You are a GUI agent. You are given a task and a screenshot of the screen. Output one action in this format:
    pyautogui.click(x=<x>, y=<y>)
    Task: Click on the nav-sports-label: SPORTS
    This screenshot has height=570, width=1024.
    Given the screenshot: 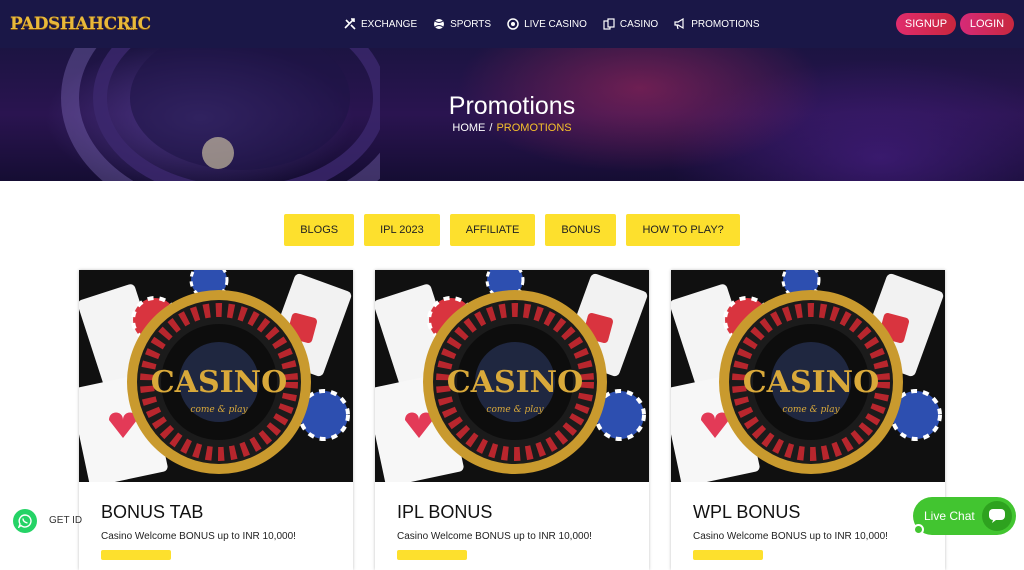 What is the action you would take?
    pyautogui.click(x=471, y=24)
    